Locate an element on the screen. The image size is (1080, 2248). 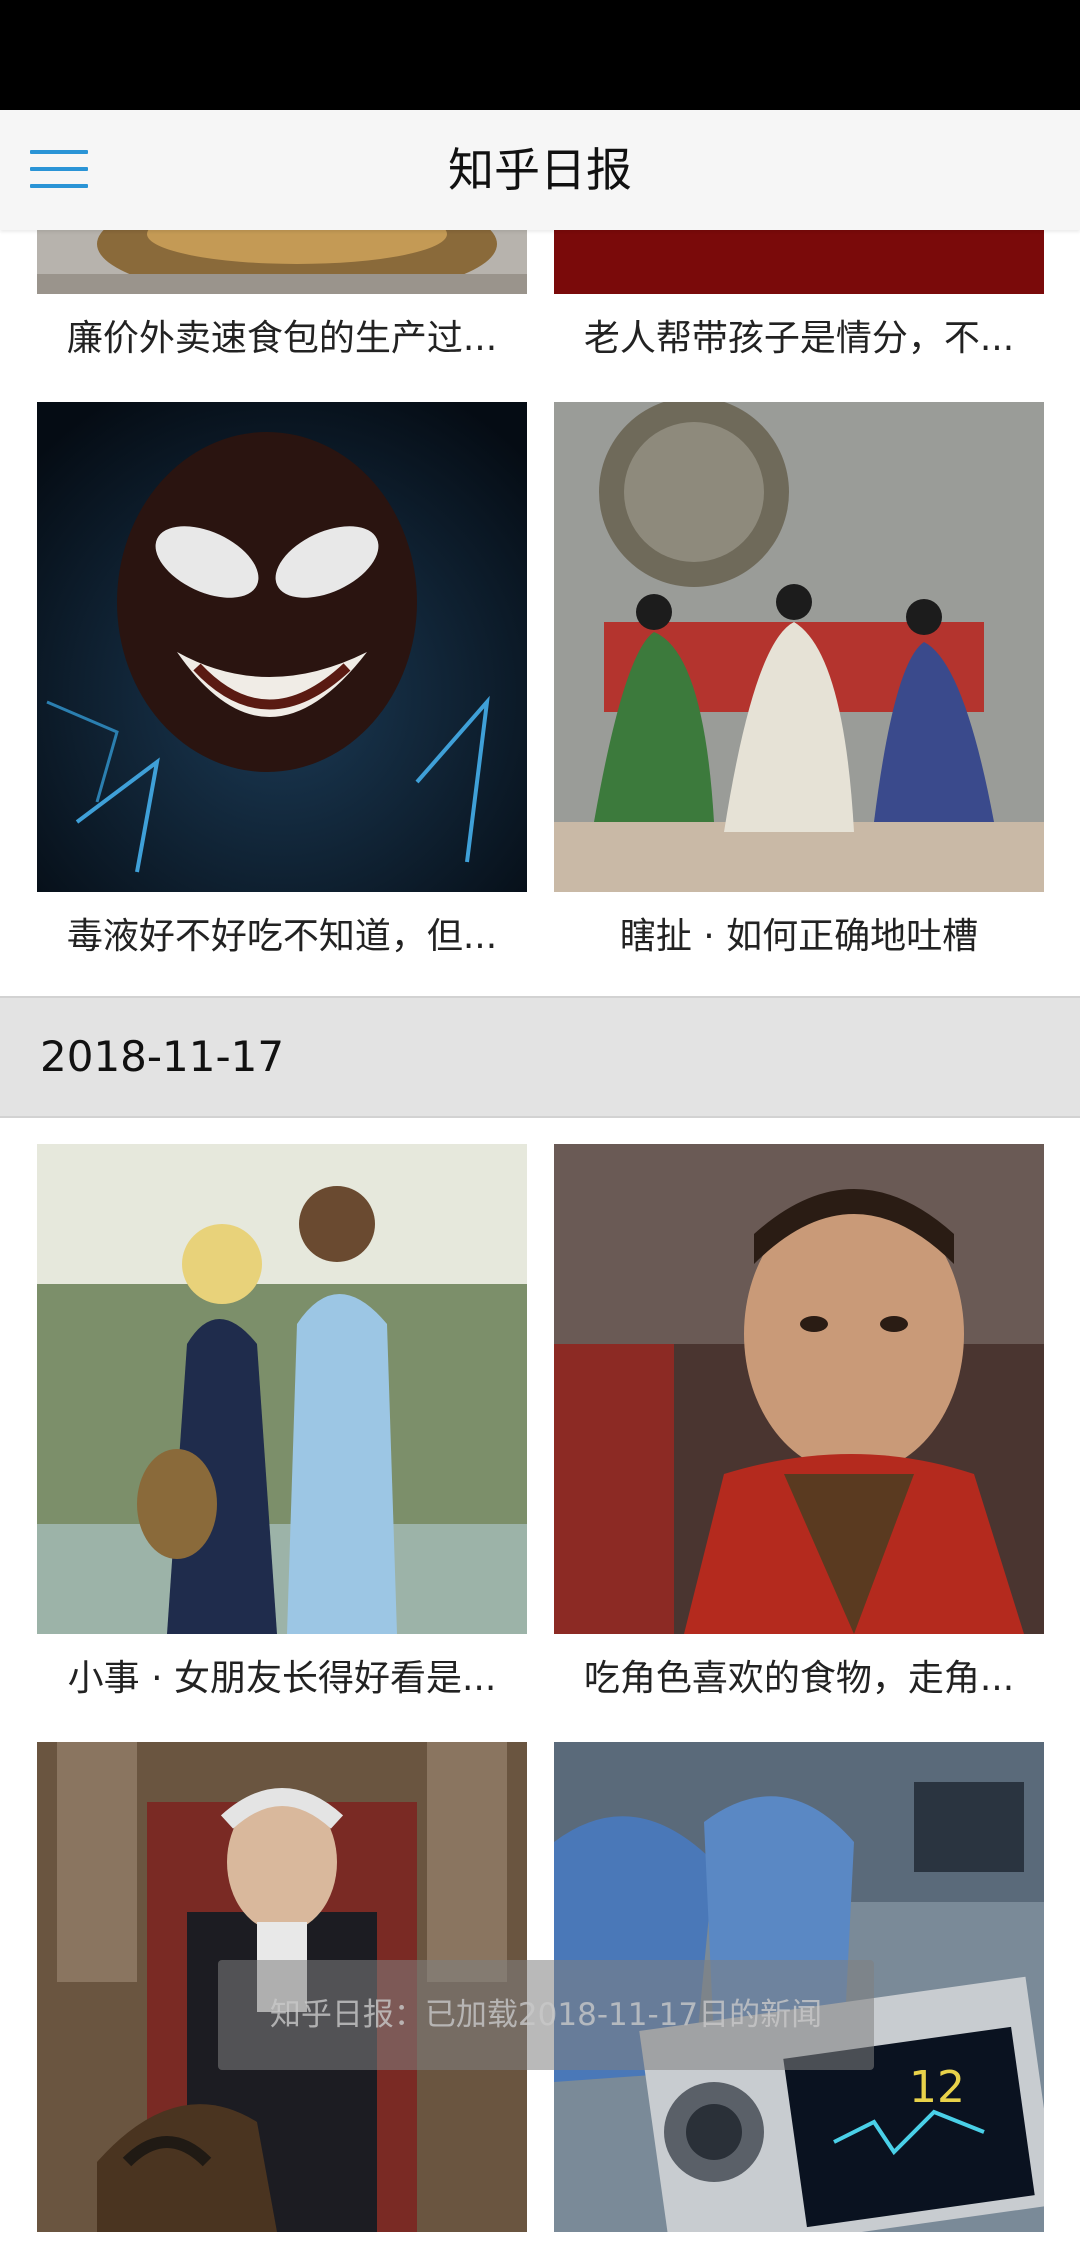
news-card: 瞎扯 · 如何正确地吐槽 is located at coordinates (799, 679).